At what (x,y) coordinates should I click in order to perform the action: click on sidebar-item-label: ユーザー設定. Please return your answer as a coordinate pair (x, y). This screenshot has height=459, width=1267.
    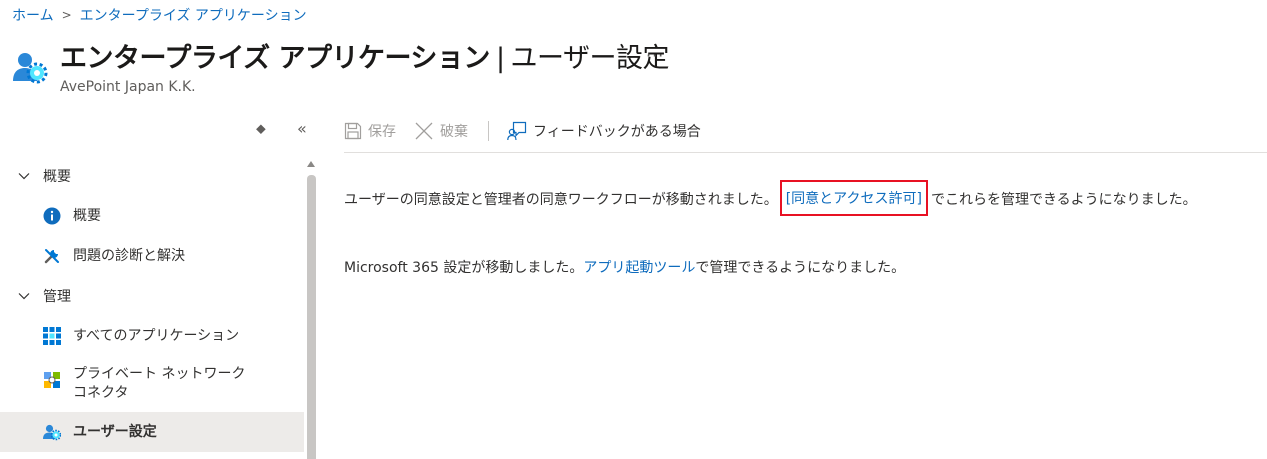
    Looking at the image, I should click on (115, 431).